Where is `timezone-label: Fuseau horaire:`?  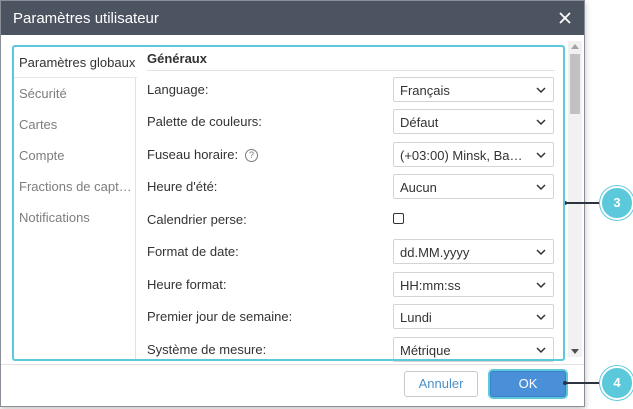
timezone-label: Fuseau horaire: is located at coordinates (193, 154).